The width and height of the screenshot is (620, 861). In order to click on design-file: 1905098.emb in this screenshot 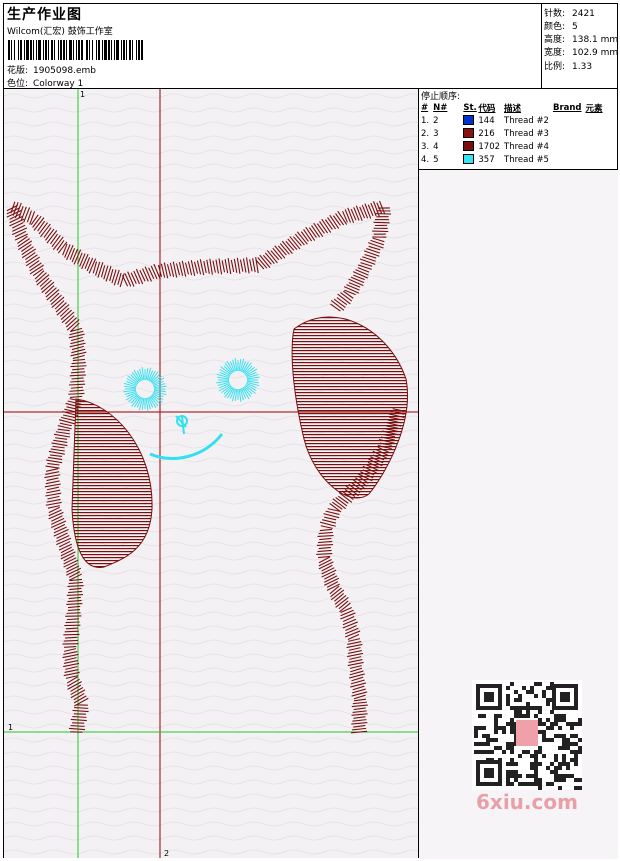, I will do `click(64, 71)`.